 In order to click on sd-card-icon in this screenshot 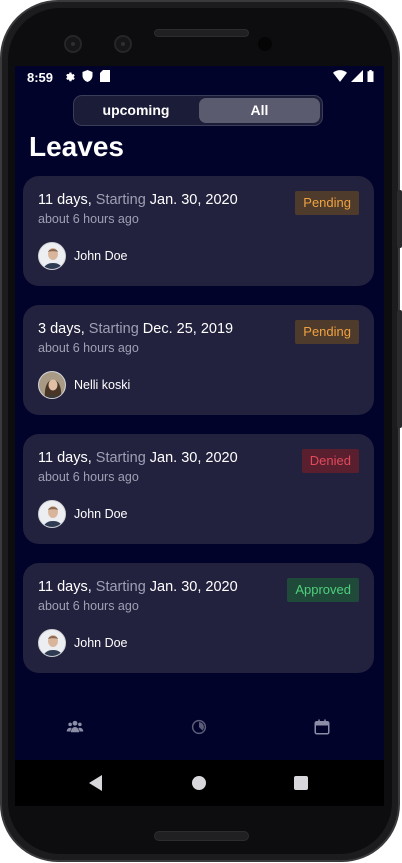, I will do `click(105, 76)`.